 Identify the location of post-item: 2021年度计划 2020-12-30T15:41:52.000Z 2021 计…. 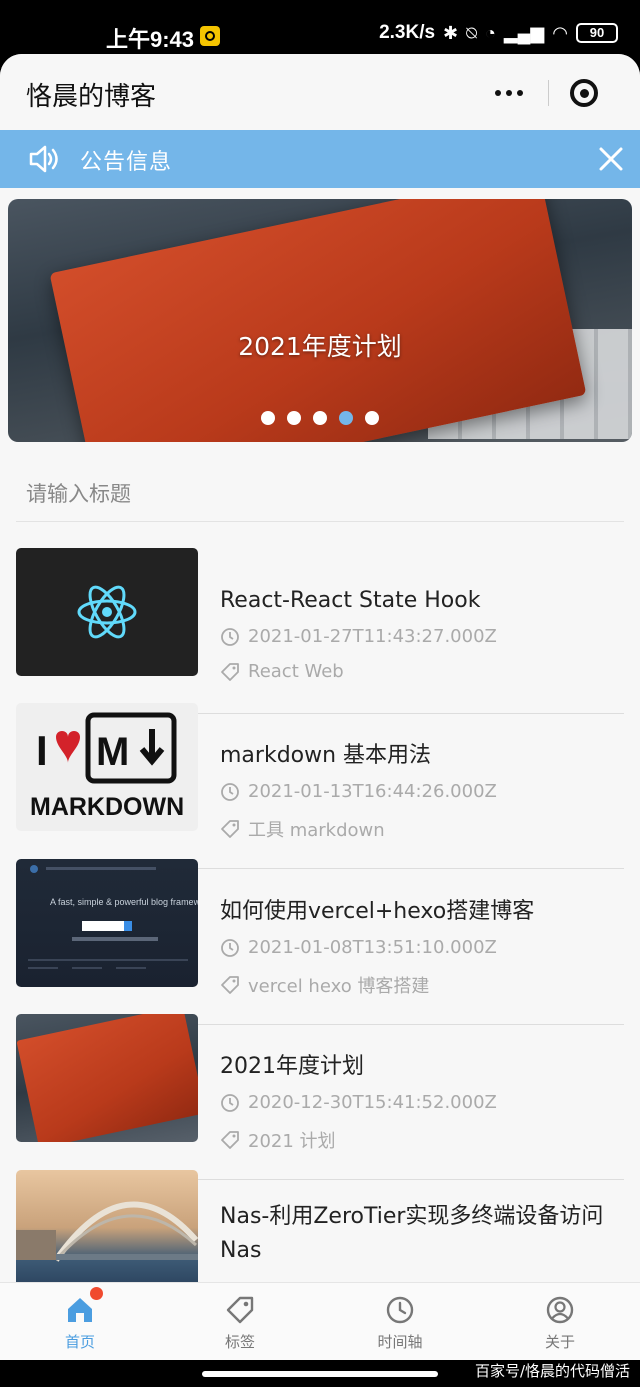
(320, 1097).